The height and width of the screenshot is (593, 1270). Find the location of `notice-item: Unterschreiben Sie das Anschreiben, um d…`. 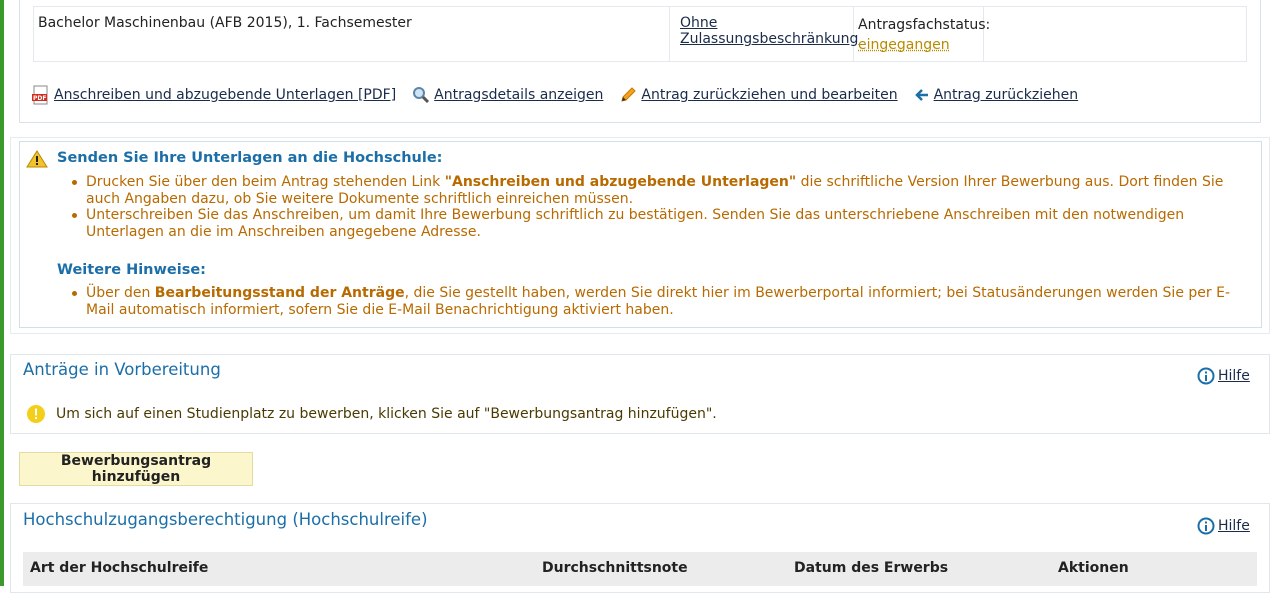

notice-item: Unterschreiben Sie das Anschreiben, um d… is located at coordinates (662, 223).